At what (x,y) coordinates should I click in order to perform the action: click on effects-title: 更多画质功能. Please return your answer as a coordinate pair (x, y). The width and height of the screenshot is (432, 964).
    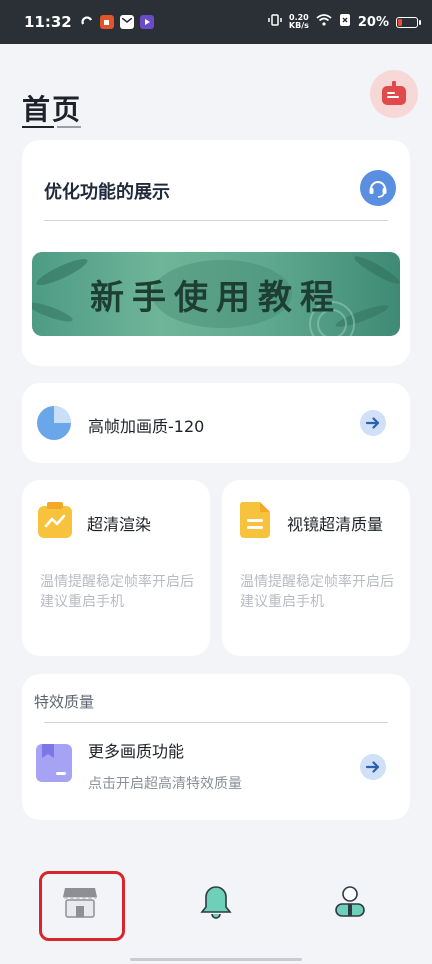
    Looking at the image, I should click on (136, 751).